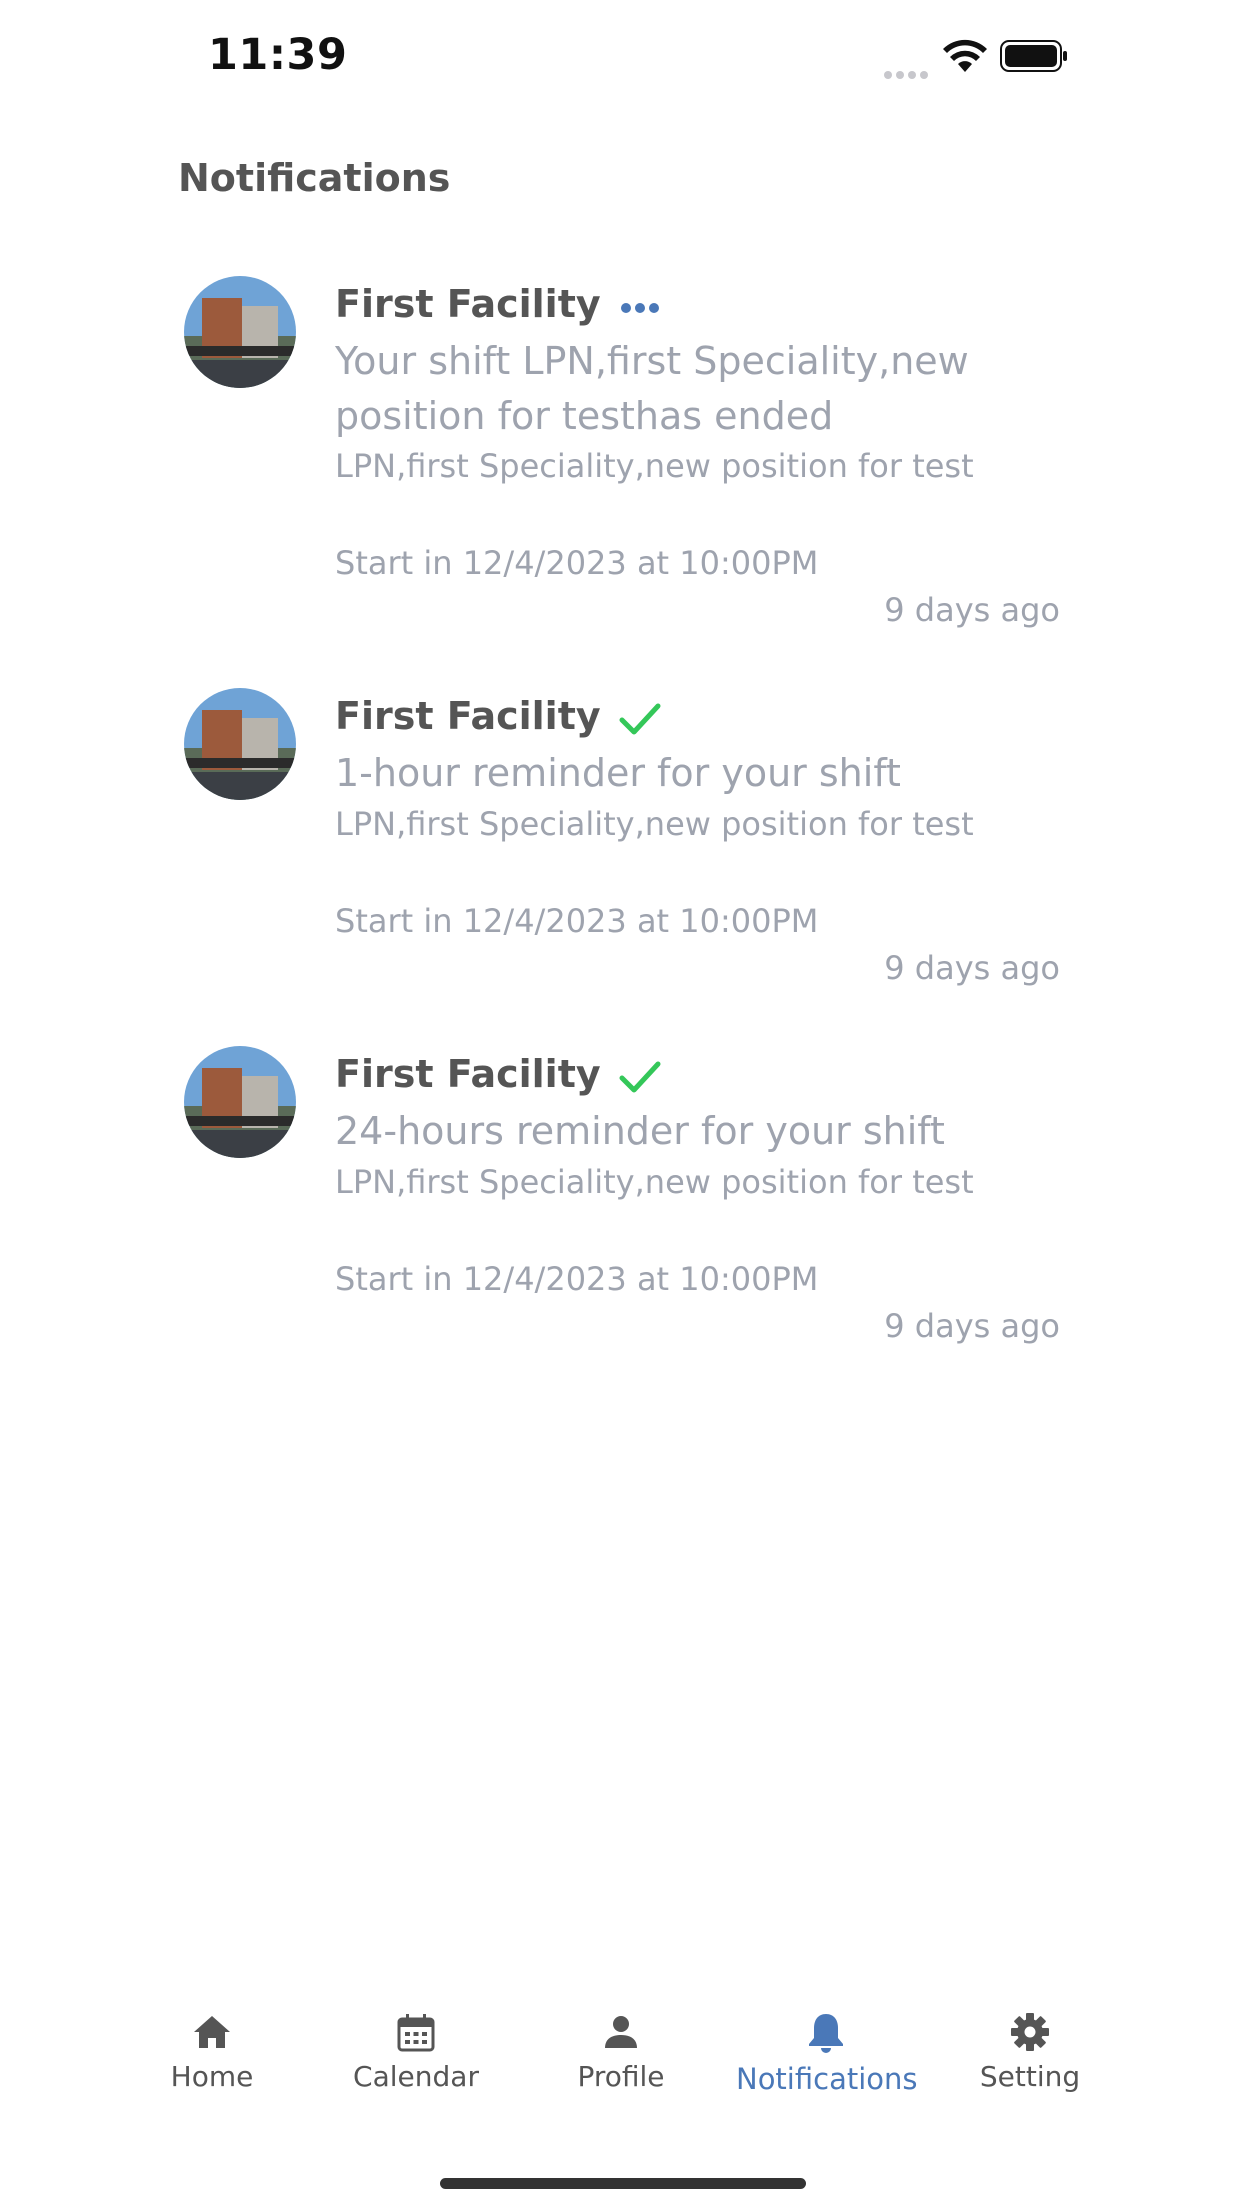  Describe the element at coordinates (618, 773) in the screenshot. I see `notification-title: 1-hour reminder for your shift` at that location.